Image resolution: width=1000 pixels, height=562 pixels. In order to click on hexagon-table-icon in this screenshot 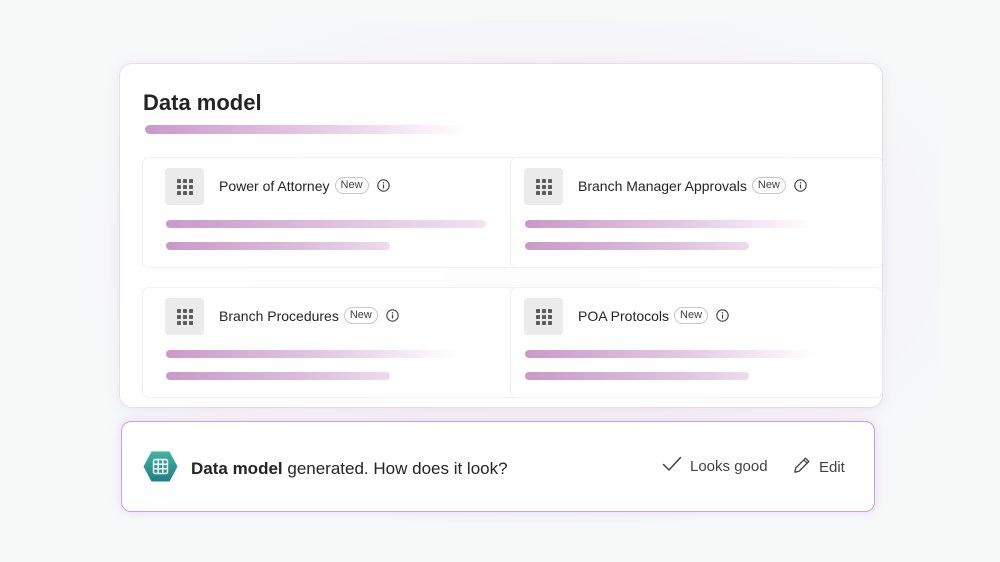, I will do `click(160, 466)`.